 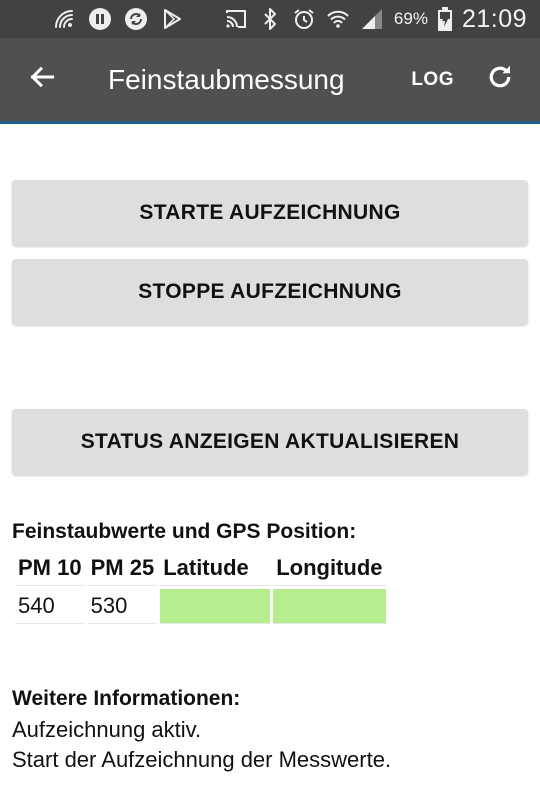 I want to click on arrow-back-icon, so click(x=42, y=79).